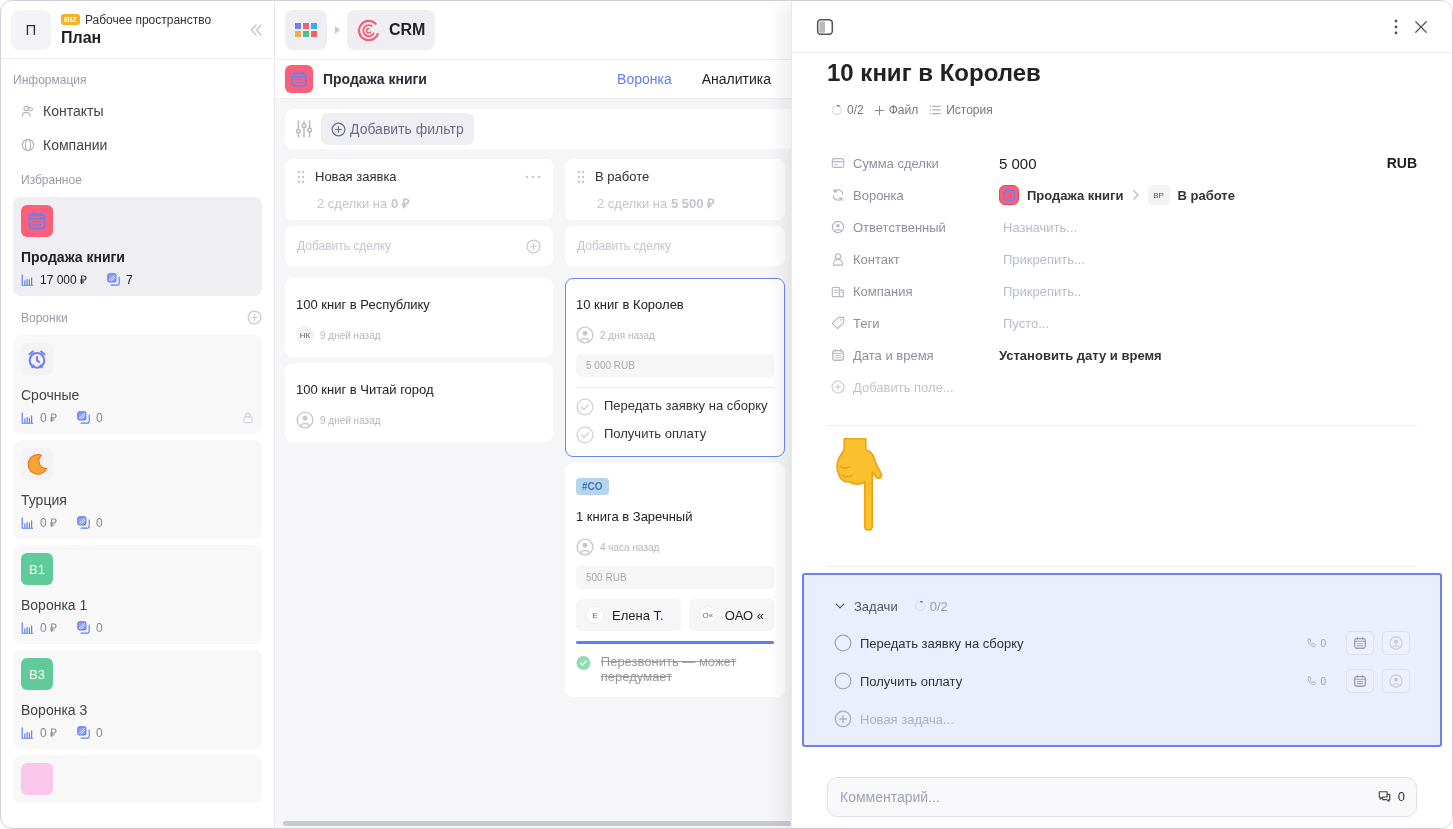 Image resolution: width=1453 pixels, height=829 pixels. What do you see at coordinates (137, 384) in the screenshot?
I see `funnel-card: Срочные 0 ₽ 0` at bounding box center [137, 384].